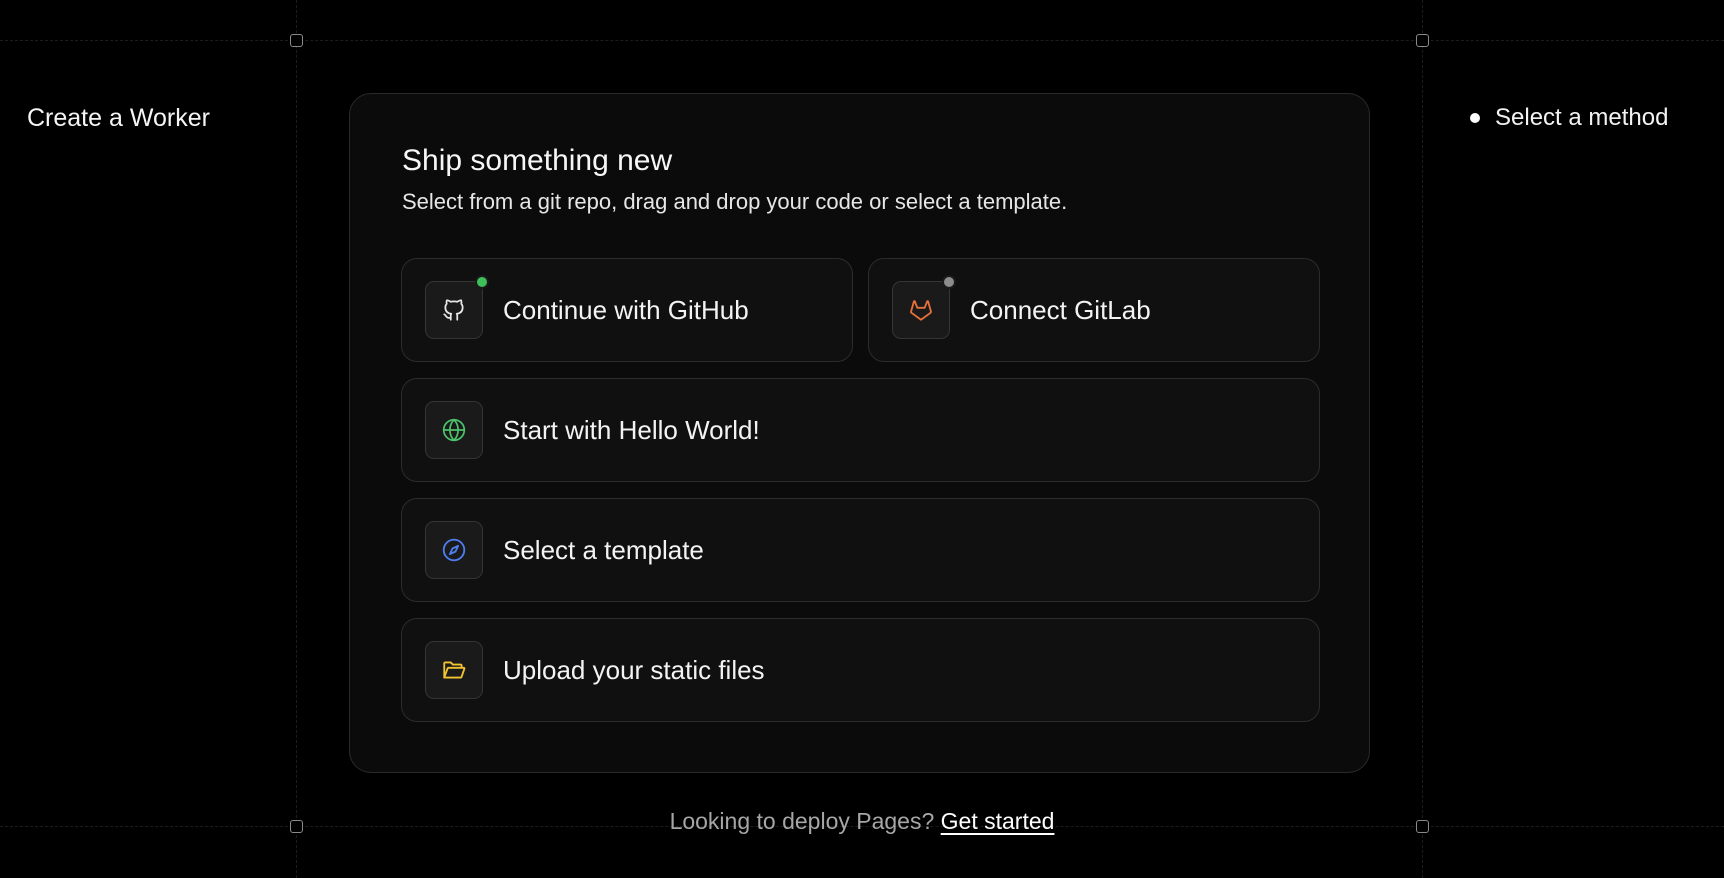 Image resolution: width=1724 pixels, height=878 pixels. What do you see at coordinates (454, 550) in the screenshot?
I see `compass-icon` at bounding box center [454, 550].